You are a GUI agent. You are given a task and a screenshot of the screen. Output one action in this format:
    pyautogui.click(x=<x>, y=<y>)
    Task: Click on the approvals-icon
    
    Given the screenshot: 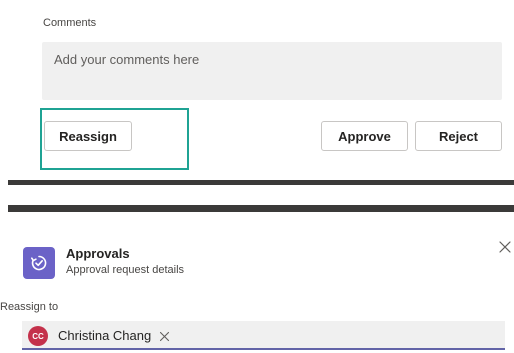 What is the action you would take?
    pyautogui.click(x=39, y=263)
    